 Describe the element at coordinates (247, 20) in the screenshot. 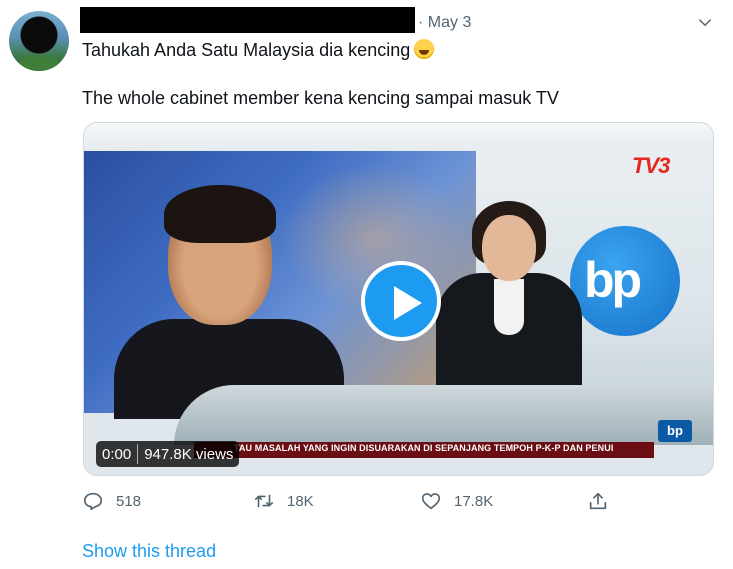

I see `username-redacted` at that location.